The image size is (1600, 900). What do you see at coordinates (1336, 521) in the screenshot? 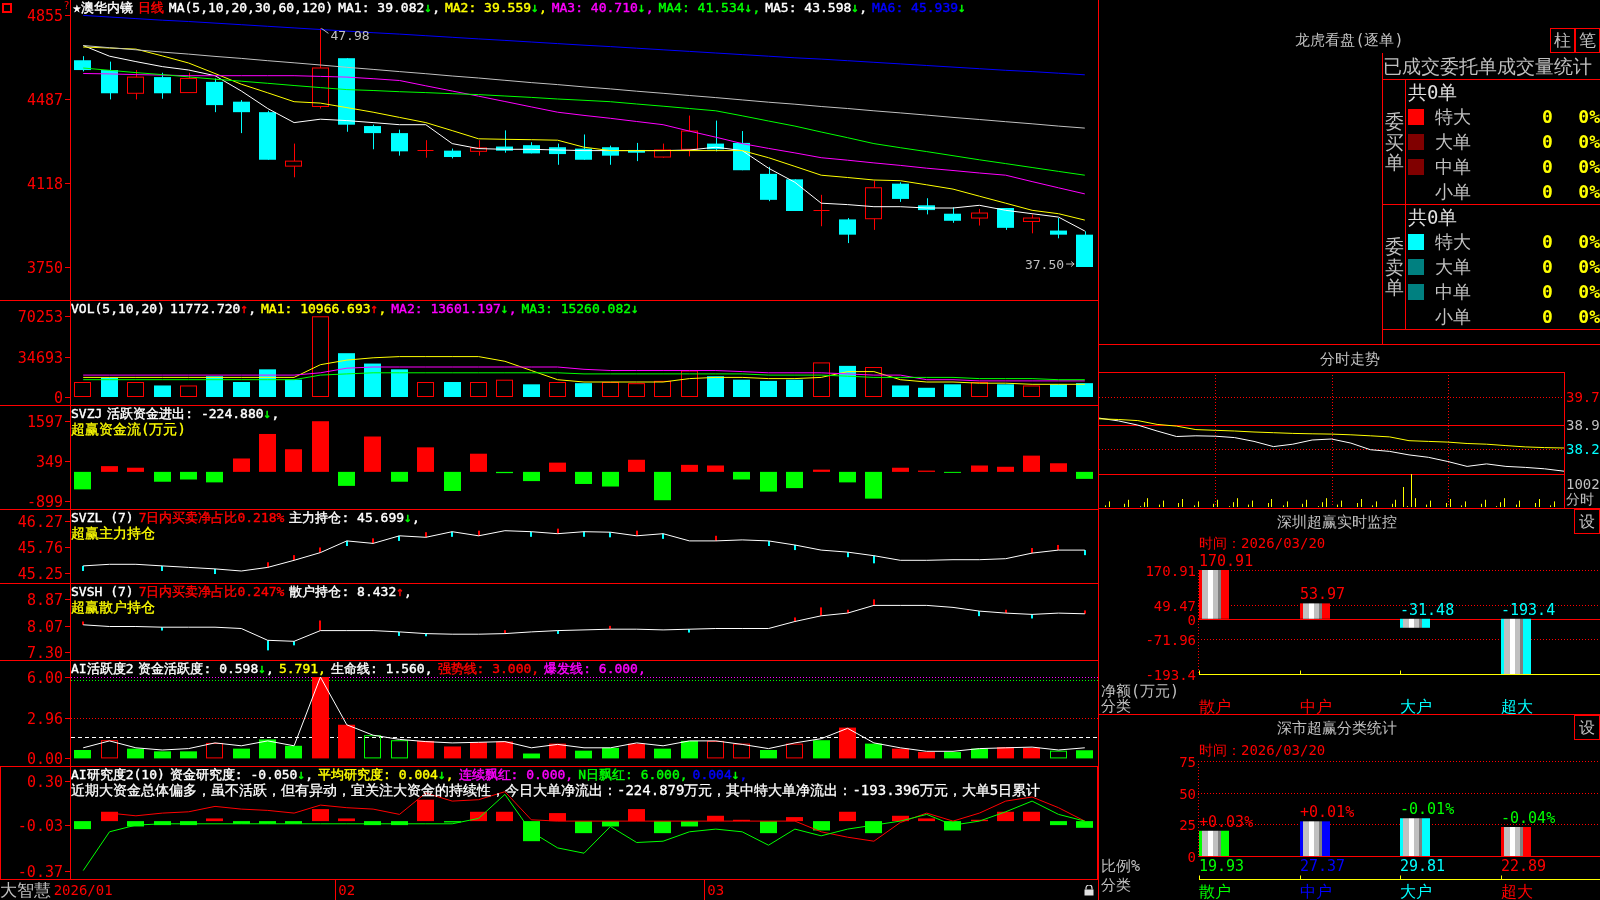
I see `panel-title: 深圳超赢实时监控` at bounding box center [1336, 521].